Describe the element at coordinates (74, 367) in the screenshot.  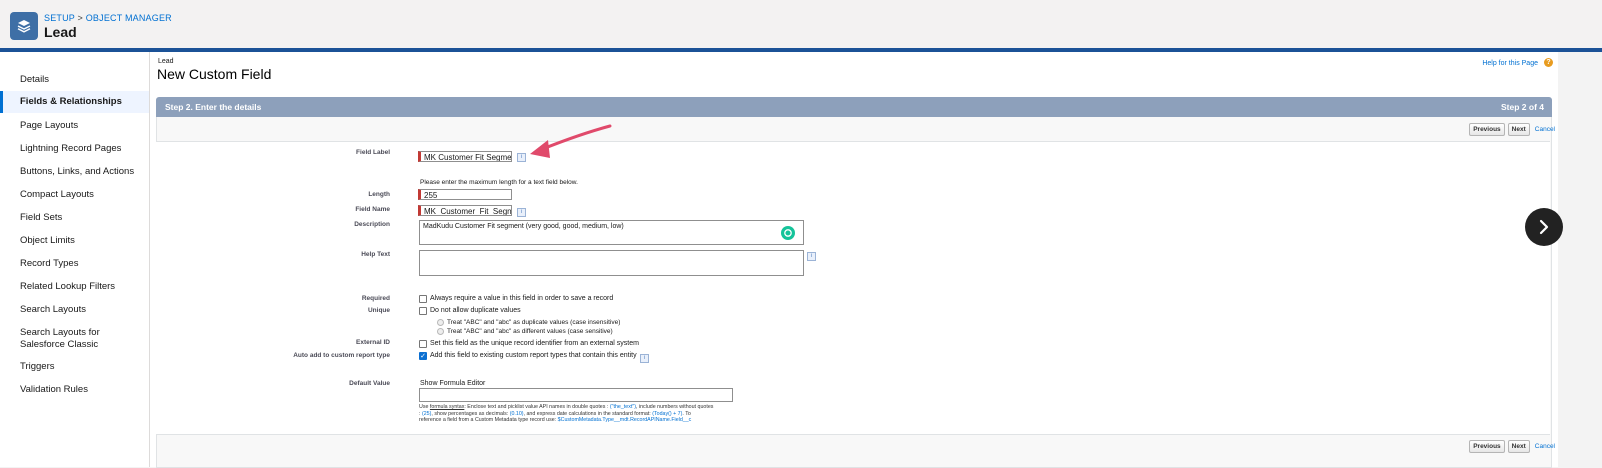
I see `sidebar-item-triggers: Triggers` at that location.